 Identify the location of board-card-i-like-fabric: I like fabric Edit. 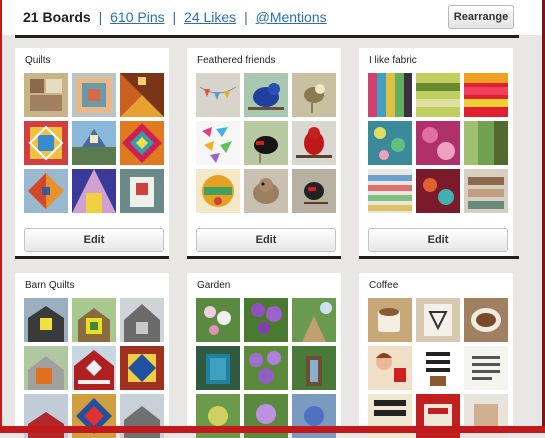
(436, 152).